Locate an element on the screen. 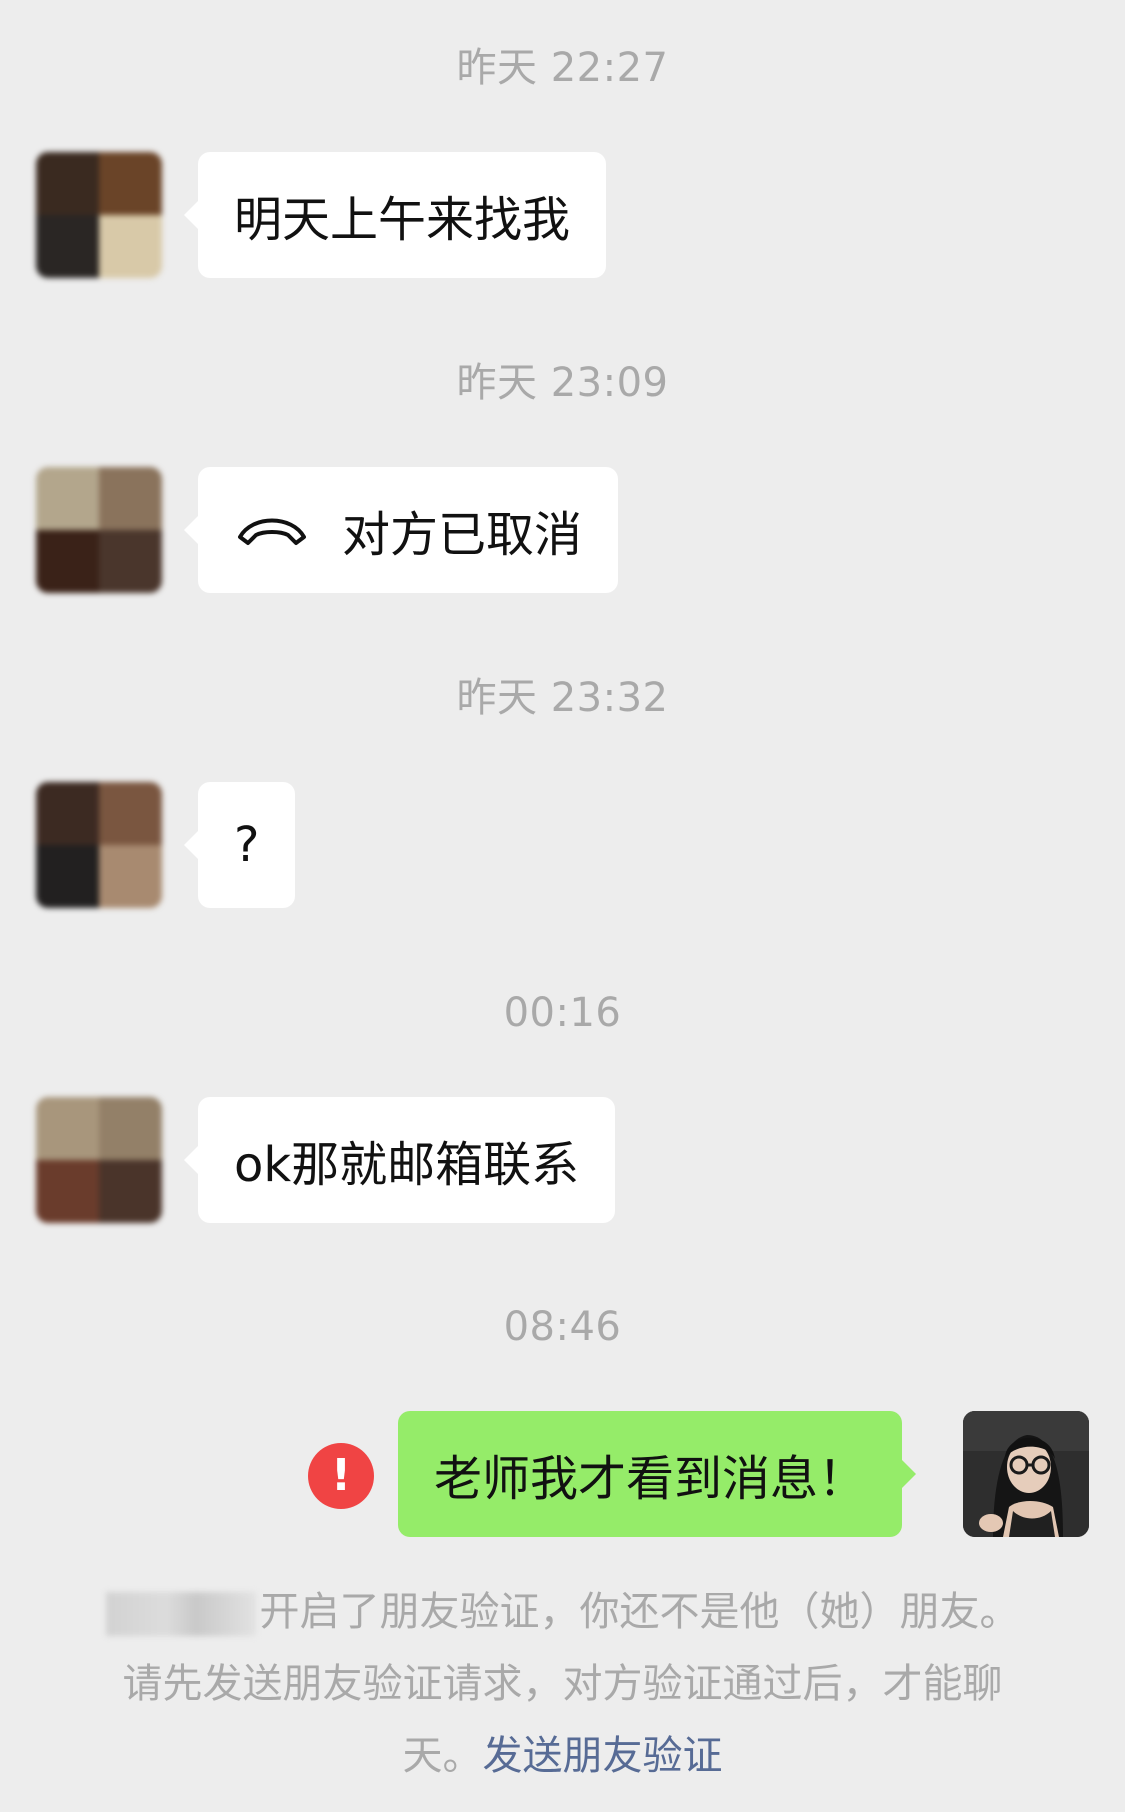  hang-up-phone-icon is located at coordinates (272, 531).